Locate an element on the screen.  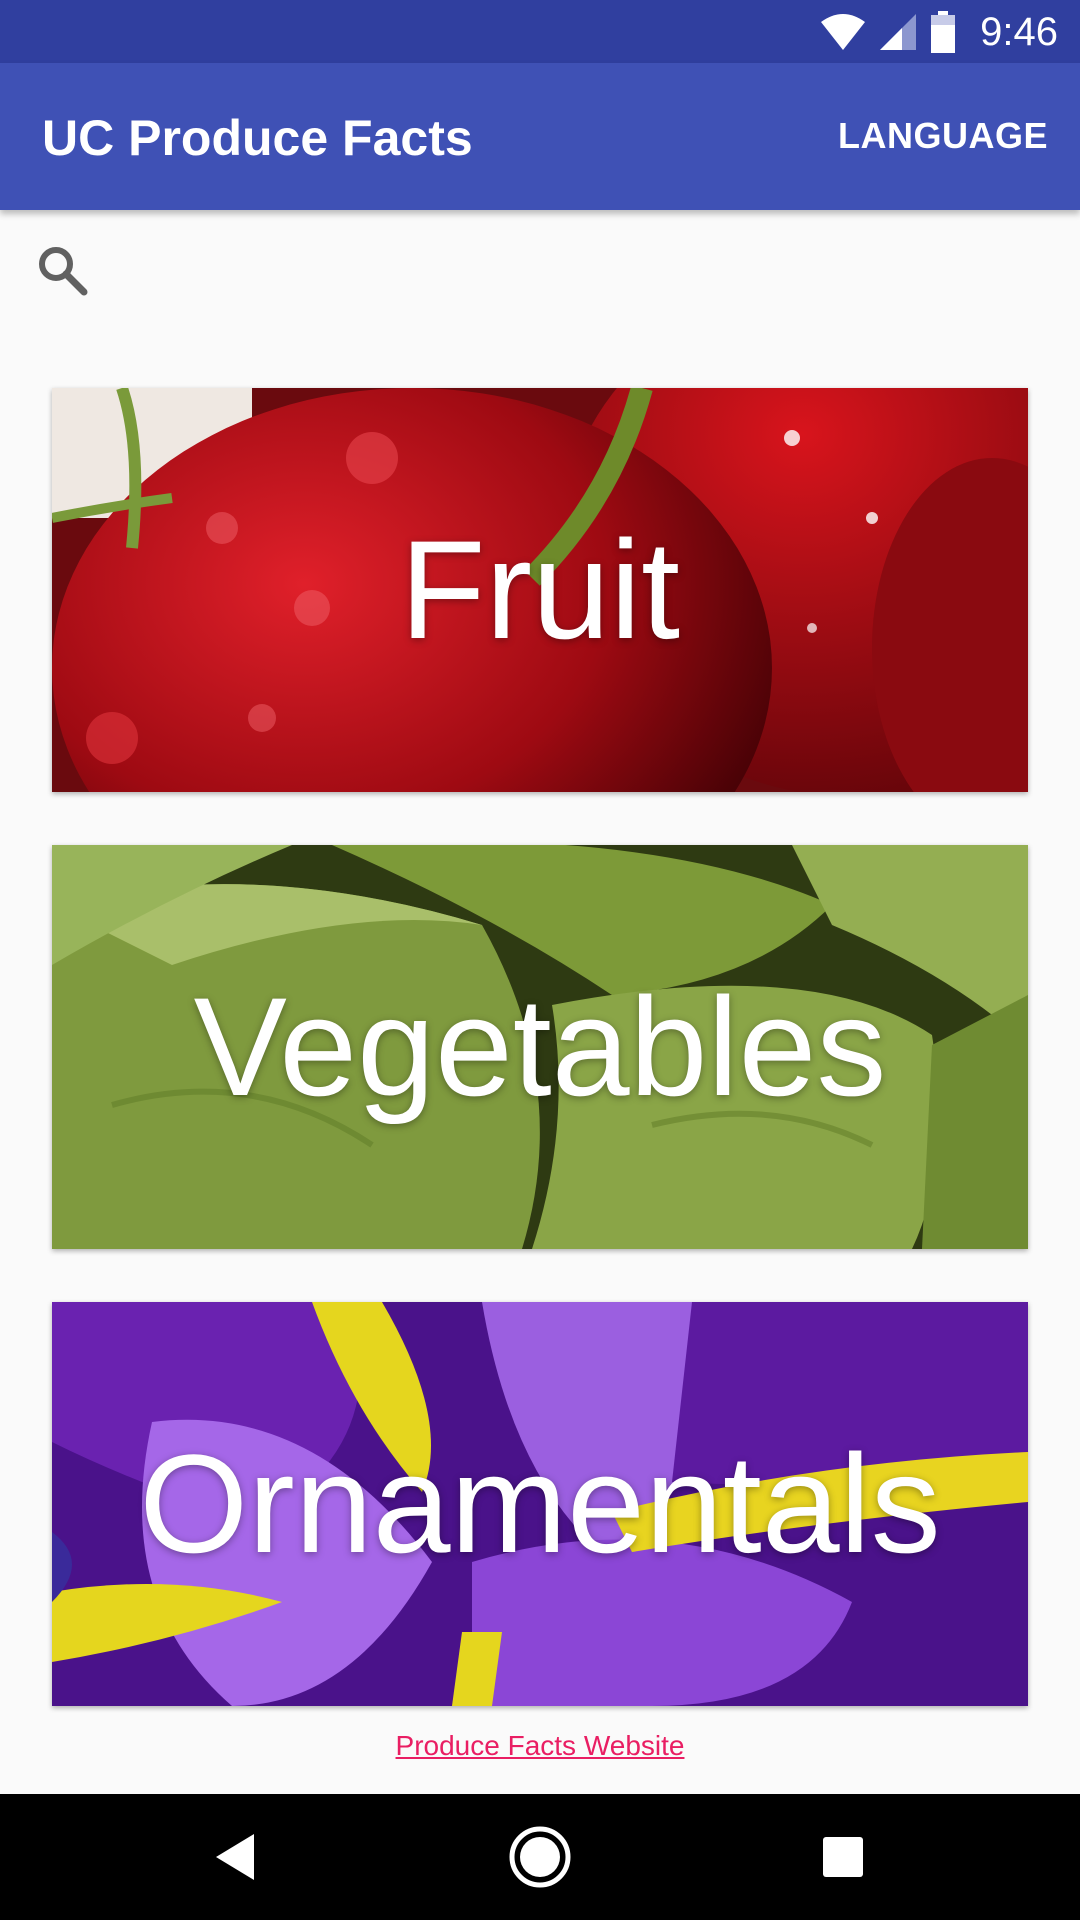
home-button is located at coordinates (540, 1857).